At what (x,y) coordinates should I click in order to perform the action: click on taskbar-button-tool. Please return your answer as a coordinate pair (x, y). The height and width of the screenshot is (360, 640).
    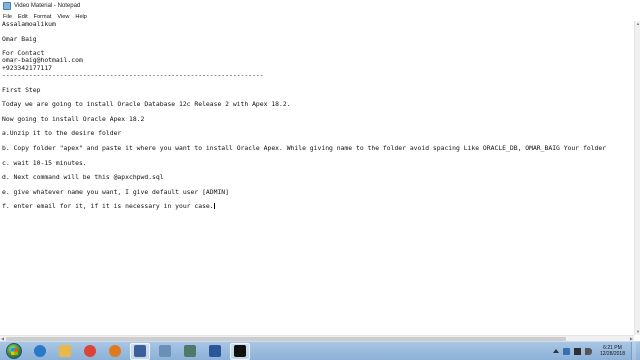
    Looking at the image, I should click on (140, 351).